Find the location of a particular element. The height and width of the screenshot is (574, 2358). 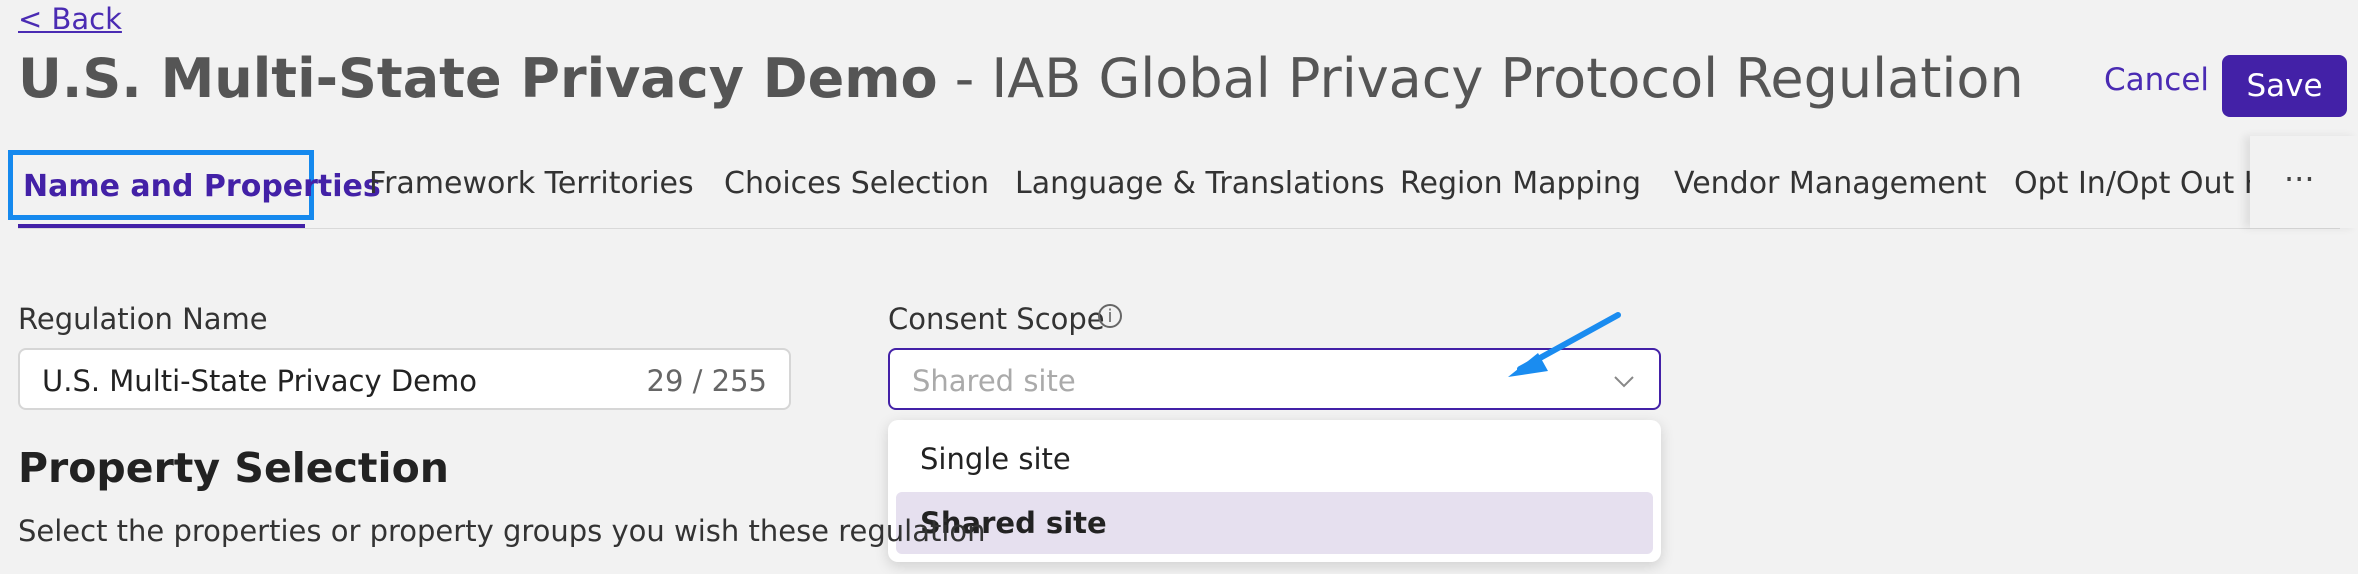

regulation-name-input: U.S. Multi-State Privacy Demo 29 / 255 is located at coordinates (404, 379).